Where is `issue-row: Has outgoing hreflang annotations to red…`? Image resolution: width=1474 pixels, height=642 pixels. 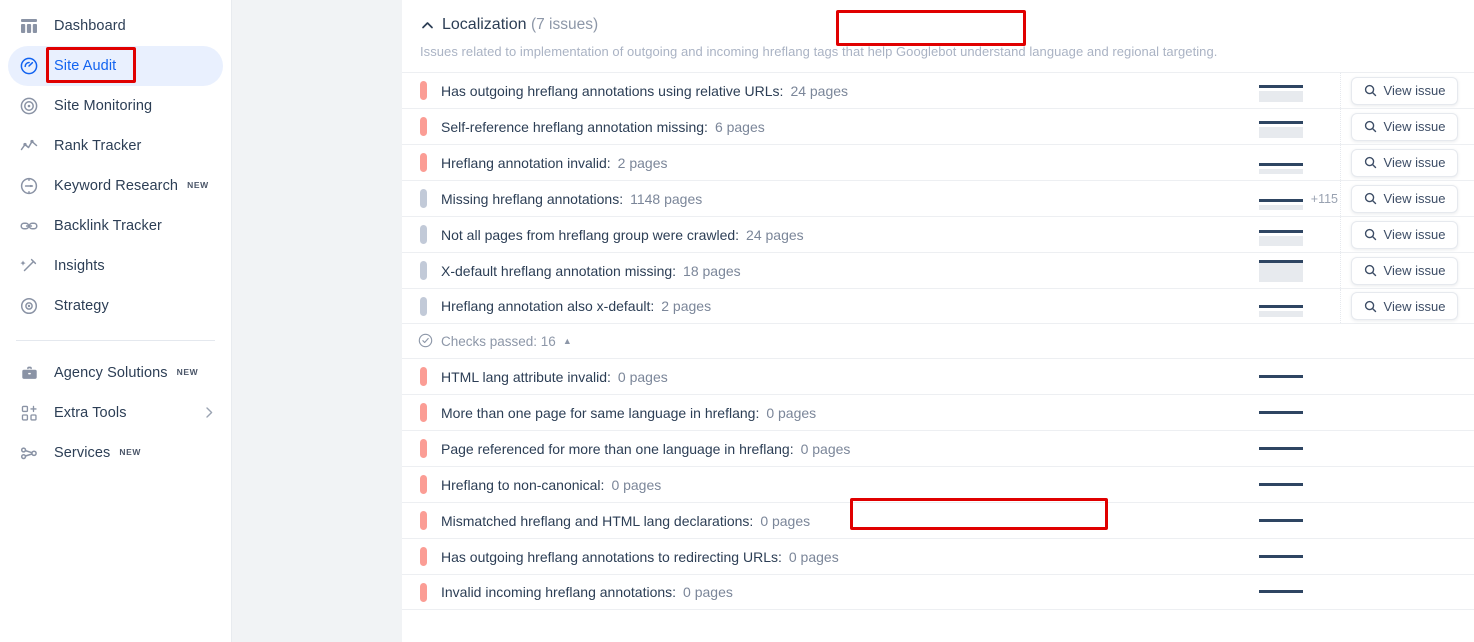
issue-row: Has outgoing hreflang annotations to red… is located at coordinates (938, 556).